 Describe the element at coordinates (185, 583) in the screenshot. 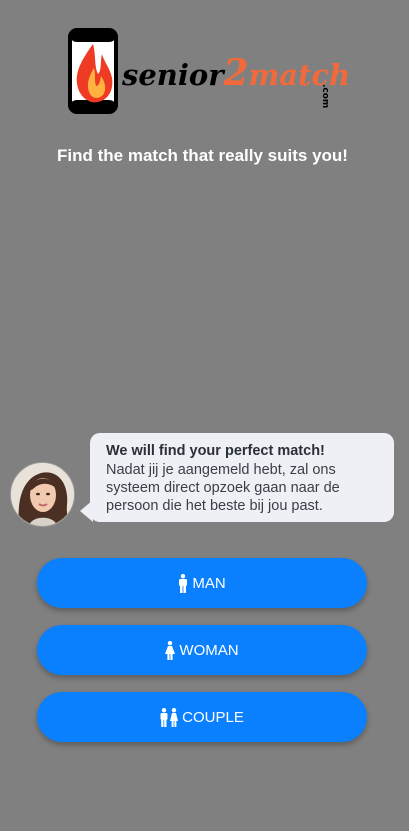

I see `male-icon` at that location.